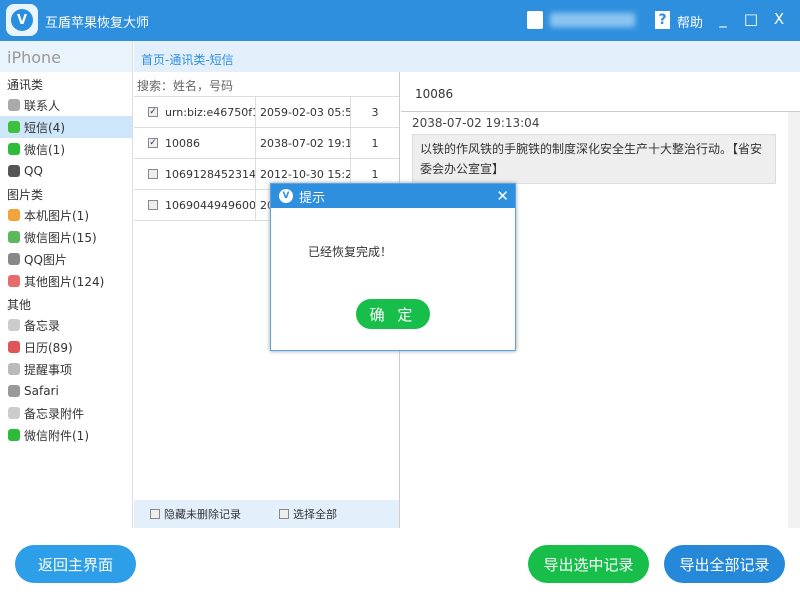 The width and height of the screenshot is (800, 600). I want to click on sidebar-item: 提醒事项, so click(66, 369).